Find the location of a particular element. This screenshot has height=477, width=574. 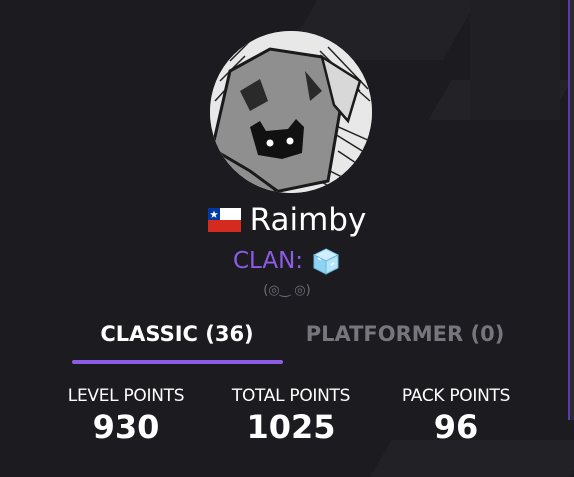

stat-value: 930 is located at coordinates (126, 427).